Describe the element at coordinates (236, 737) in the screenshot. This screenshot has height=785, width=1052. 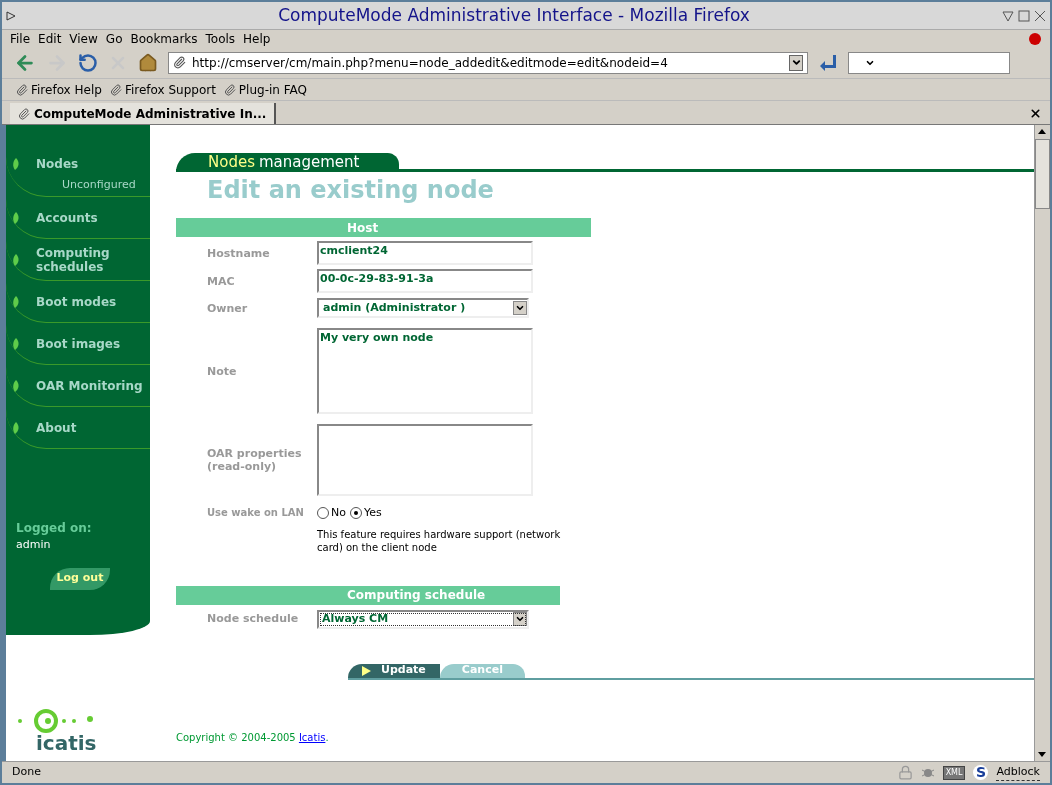
I see `copyright-text: Copyright © 2004-2005` at that location.